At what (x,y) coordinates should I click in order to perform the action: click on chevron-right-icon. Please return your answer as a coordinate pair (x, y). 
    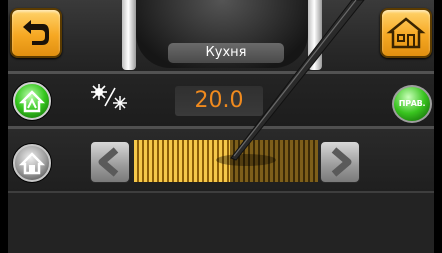
    Looking at the image, I should click on (341, 162).